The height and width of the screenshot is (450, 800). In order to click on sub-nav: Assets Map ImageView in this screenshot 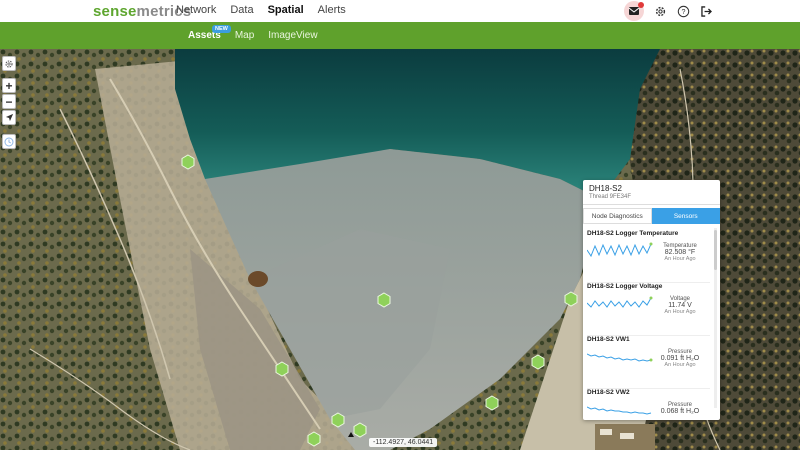, I will do `click(253, 35)`.